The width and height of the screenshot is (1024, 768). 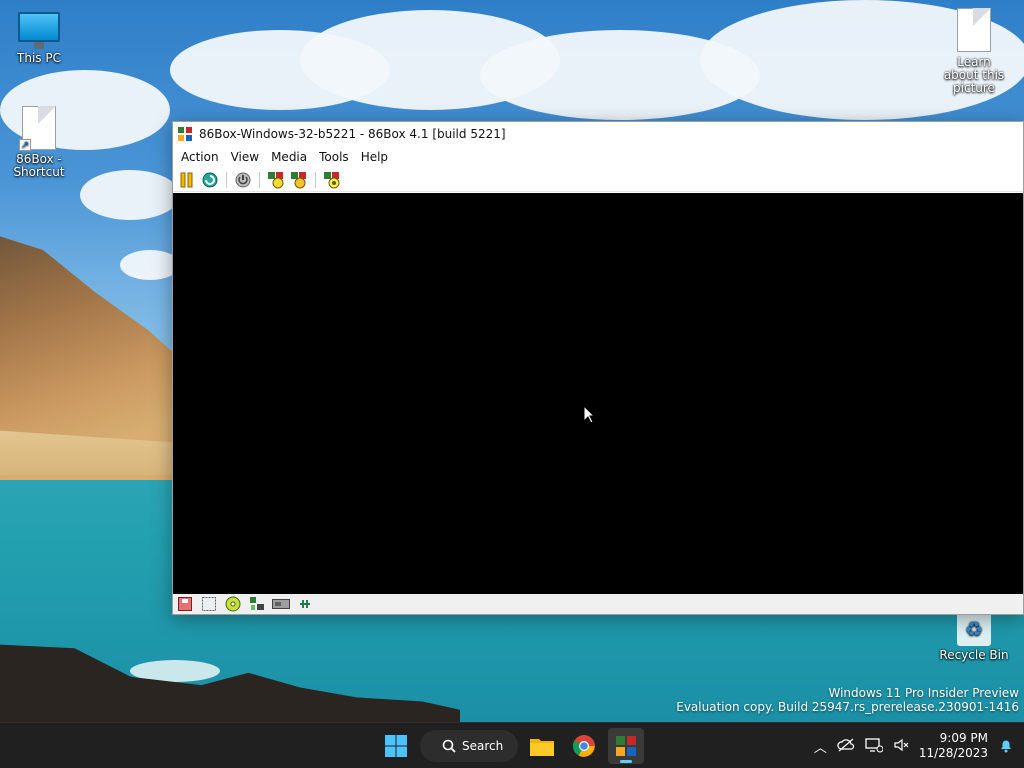 What do you see at coordinates (874, 746) in the screenshot?
I see `network-status-icon` at bounding box center [874, 746].